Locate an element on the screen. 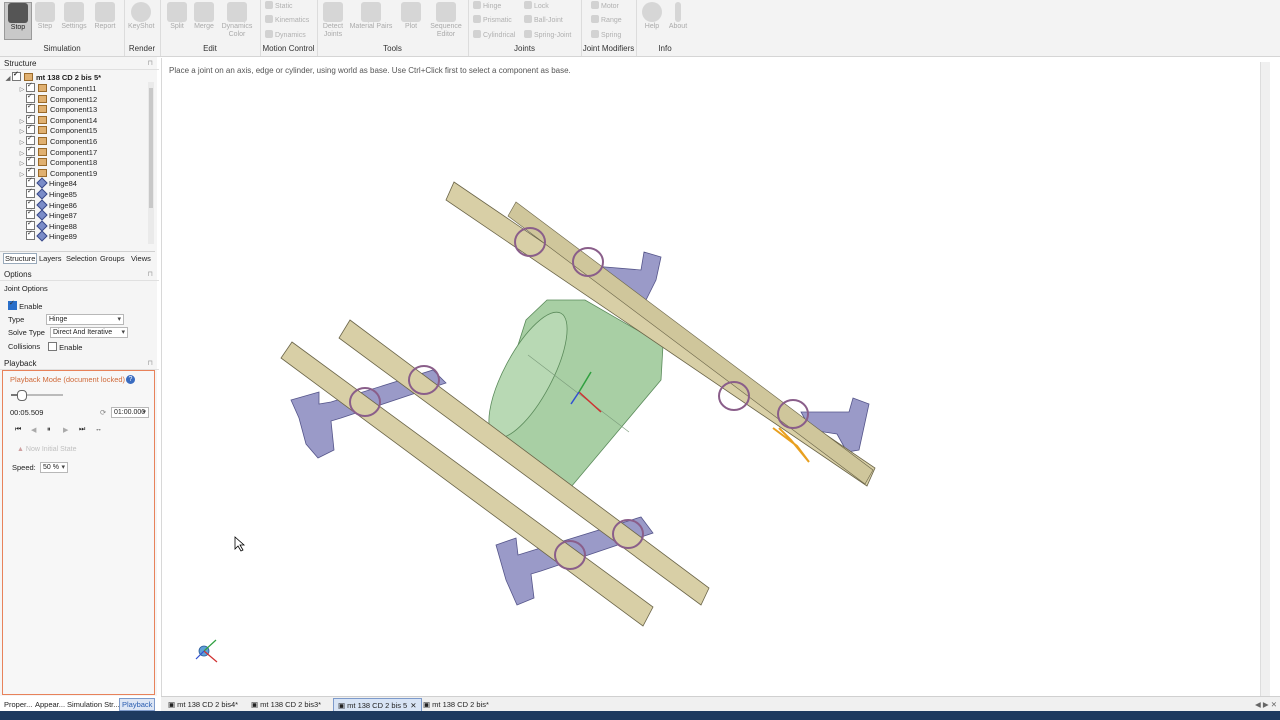 This screenshot has width=1280, height=720. warning-icon: ▲ is located at coordinates (20, 449).